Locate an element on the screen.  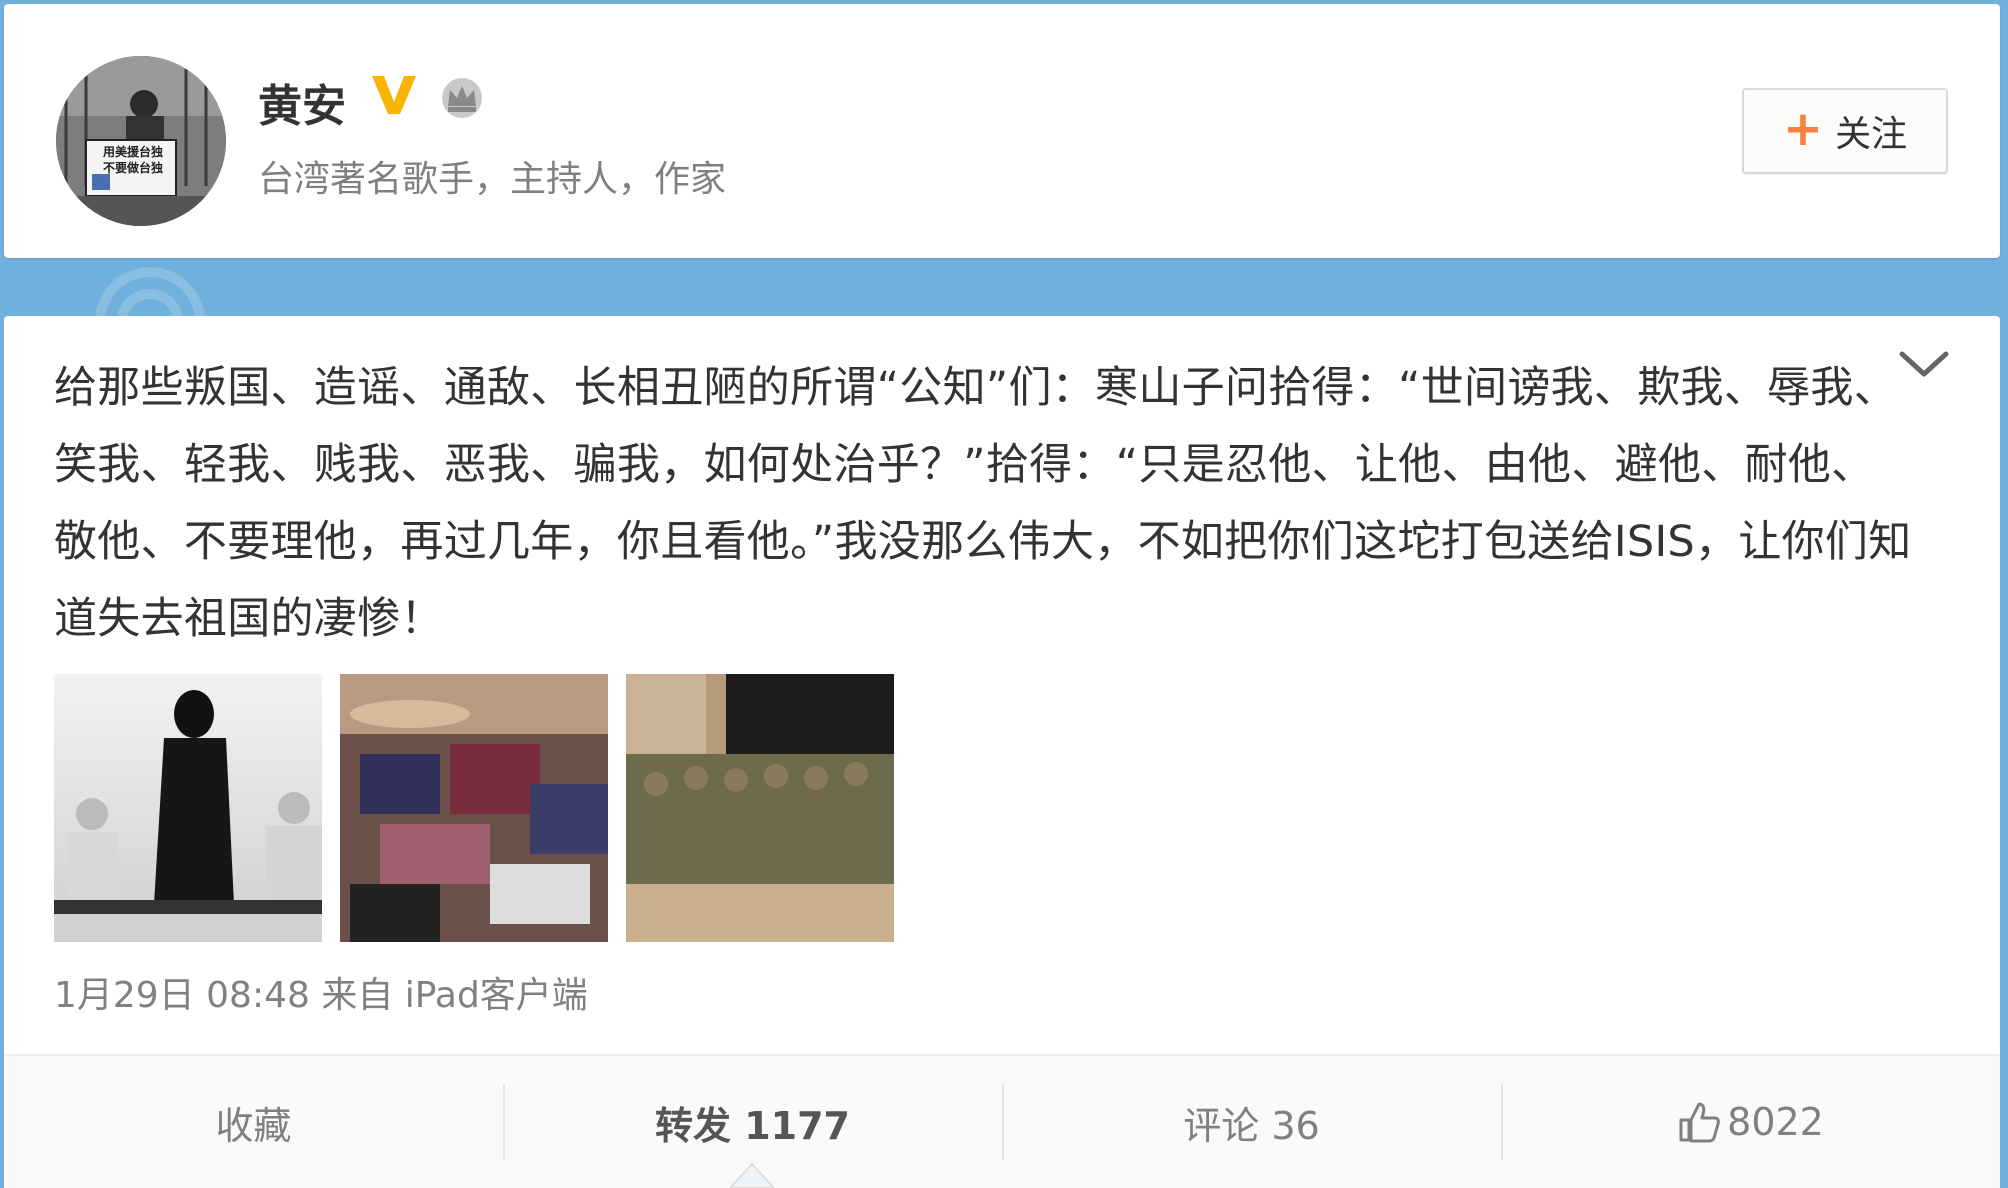
avatar-sign-line: 用美援台独 is located at coordinates (132, 152).